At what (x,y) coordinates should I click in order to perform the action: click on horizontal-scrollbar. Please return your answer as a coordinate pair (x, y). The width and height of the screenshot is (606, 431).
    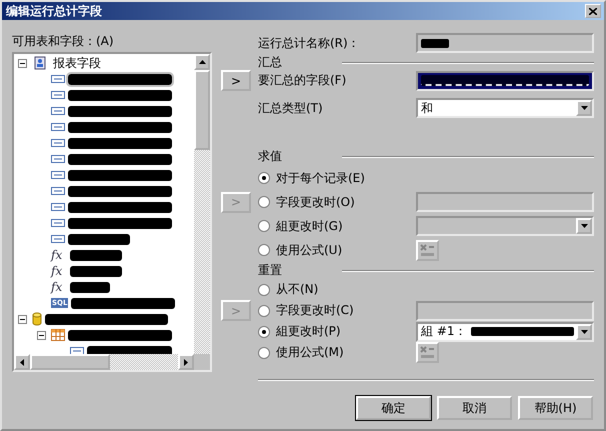
    Looking at the image, I should click on (104, 362).